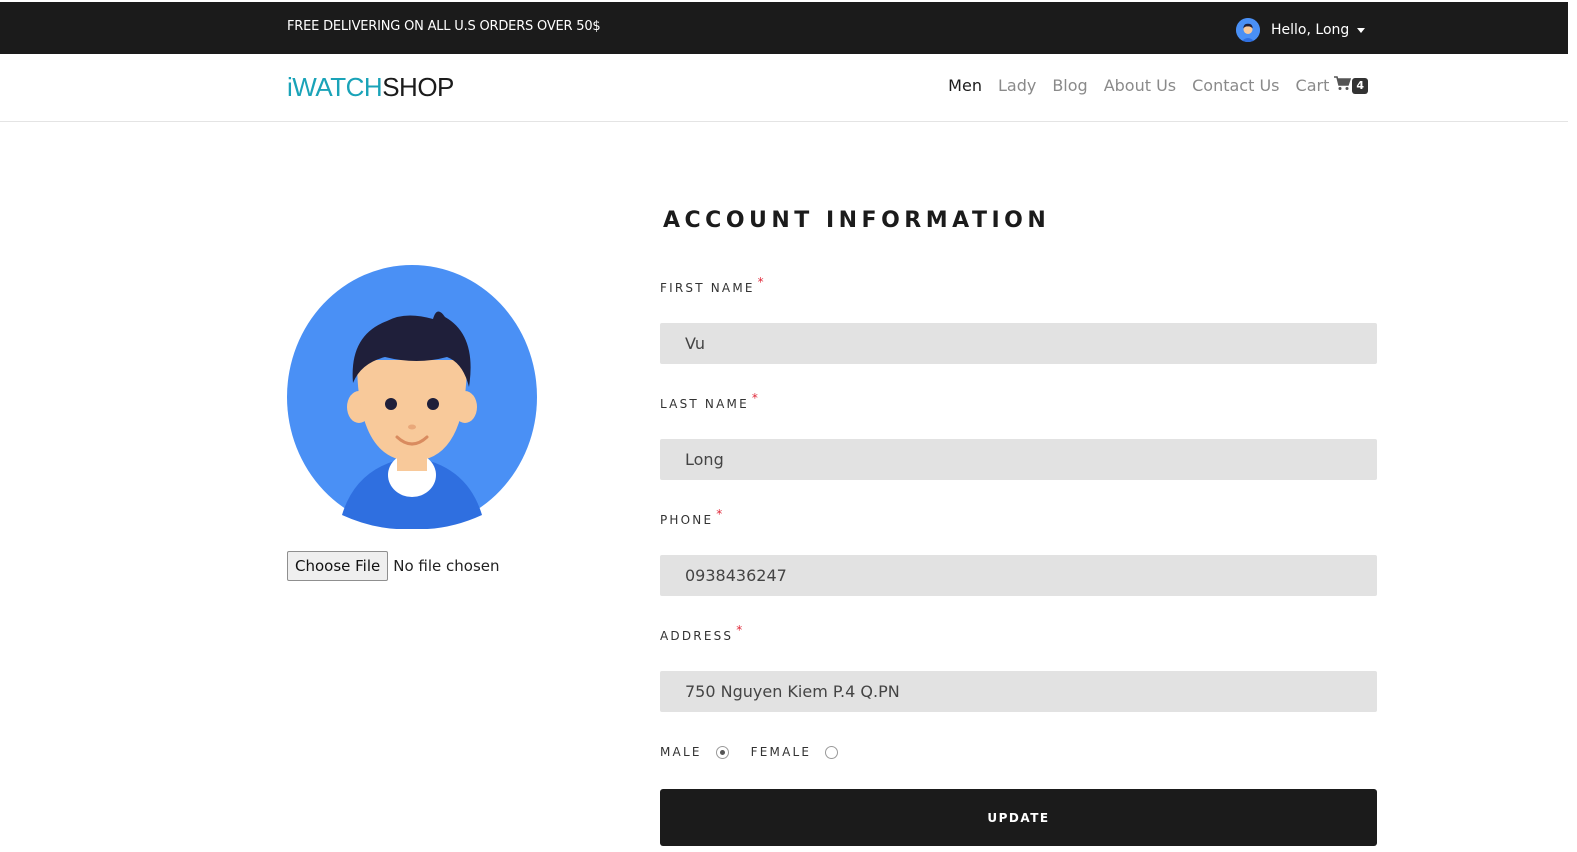 The height and width of the screenshot is (852, 1577). I want to click on user-greeting: Hello, Long, so click(1310, 30).